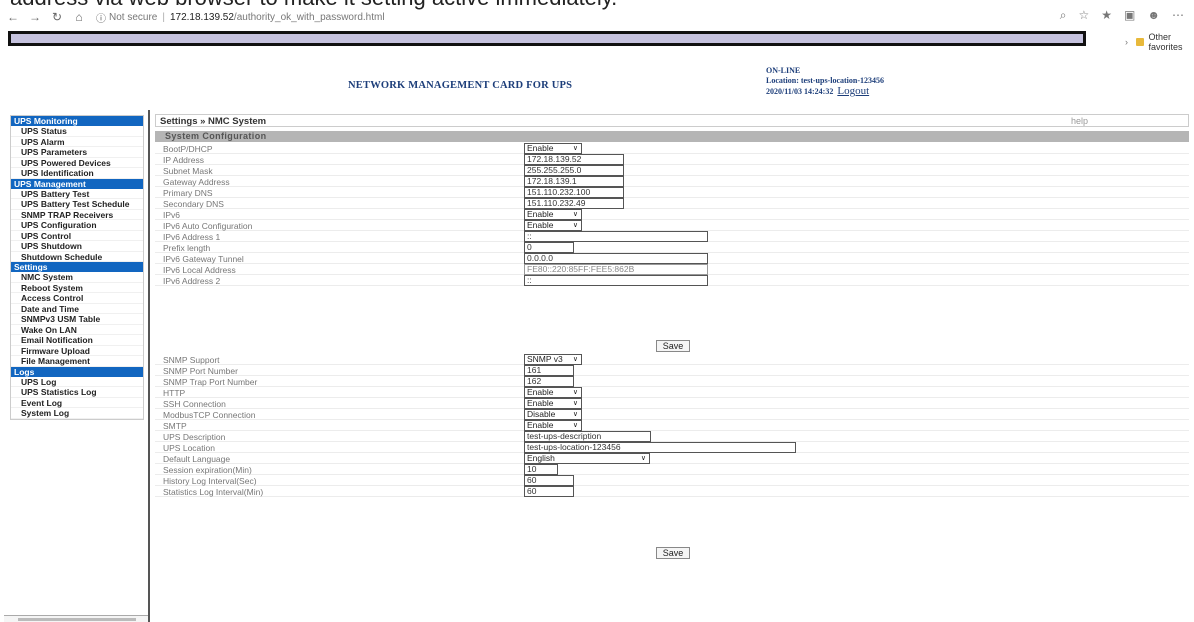  I want to click on logout-link: Logout, so click(853, 91).